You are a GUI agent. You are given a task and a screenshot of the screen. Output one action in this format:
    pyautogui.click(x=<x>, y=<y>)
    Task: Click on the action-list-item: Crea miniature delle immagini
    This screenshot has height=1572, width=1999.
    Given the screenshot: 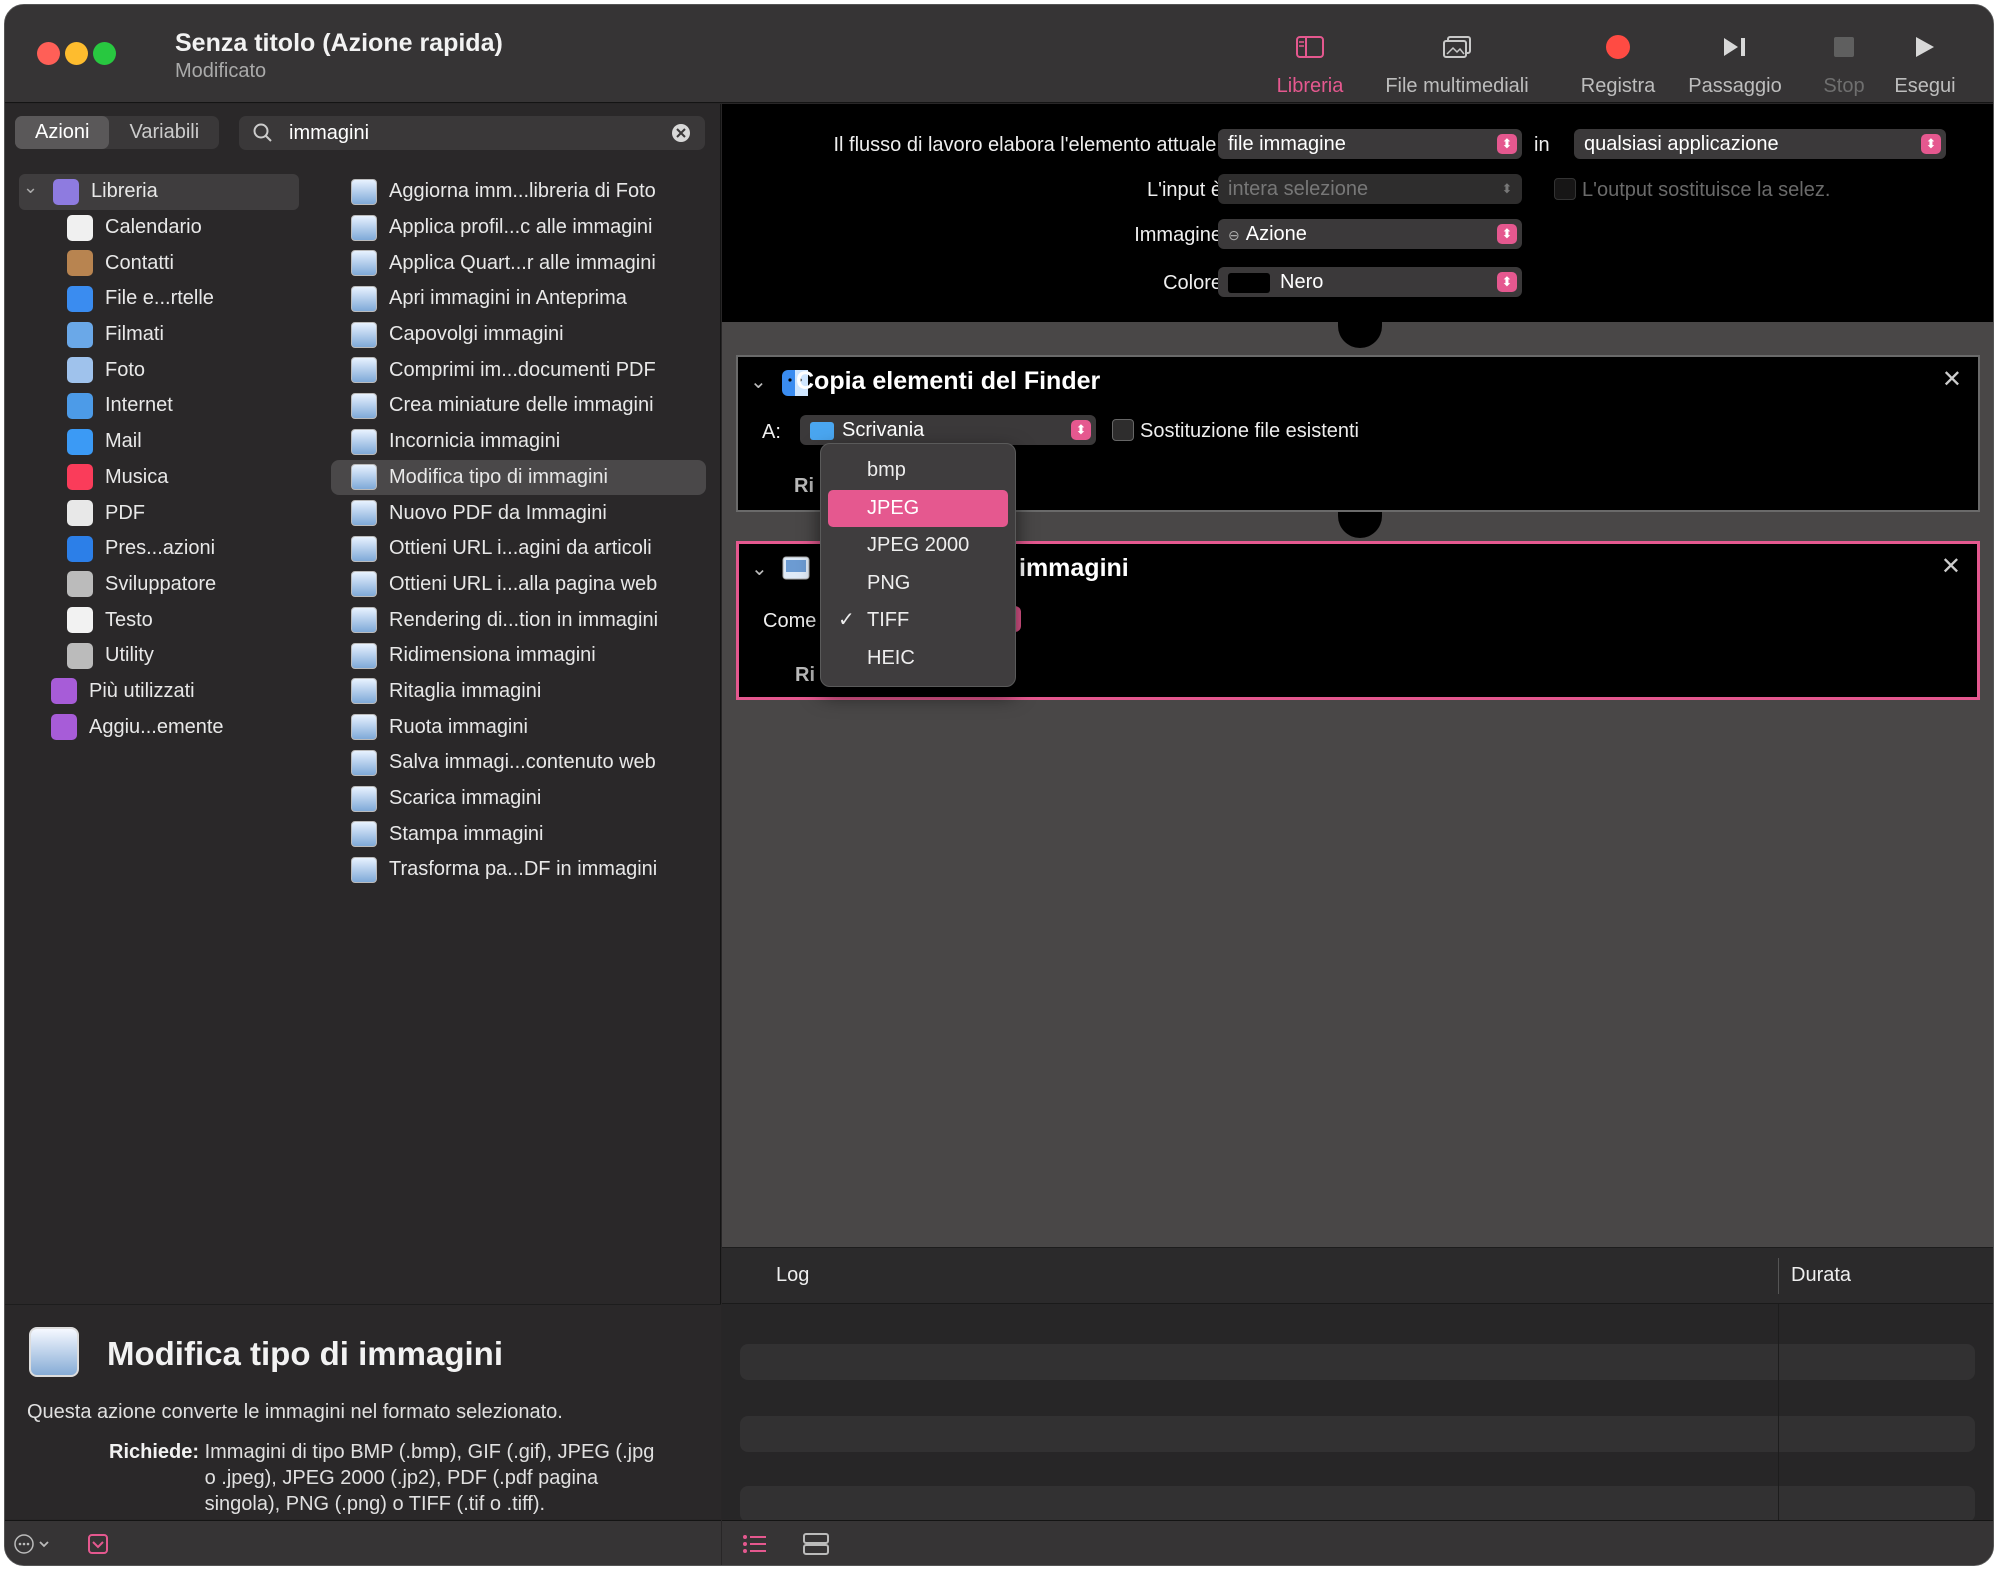 What is the action you would take?
    pyautogui.click(x=518, y=406)
    